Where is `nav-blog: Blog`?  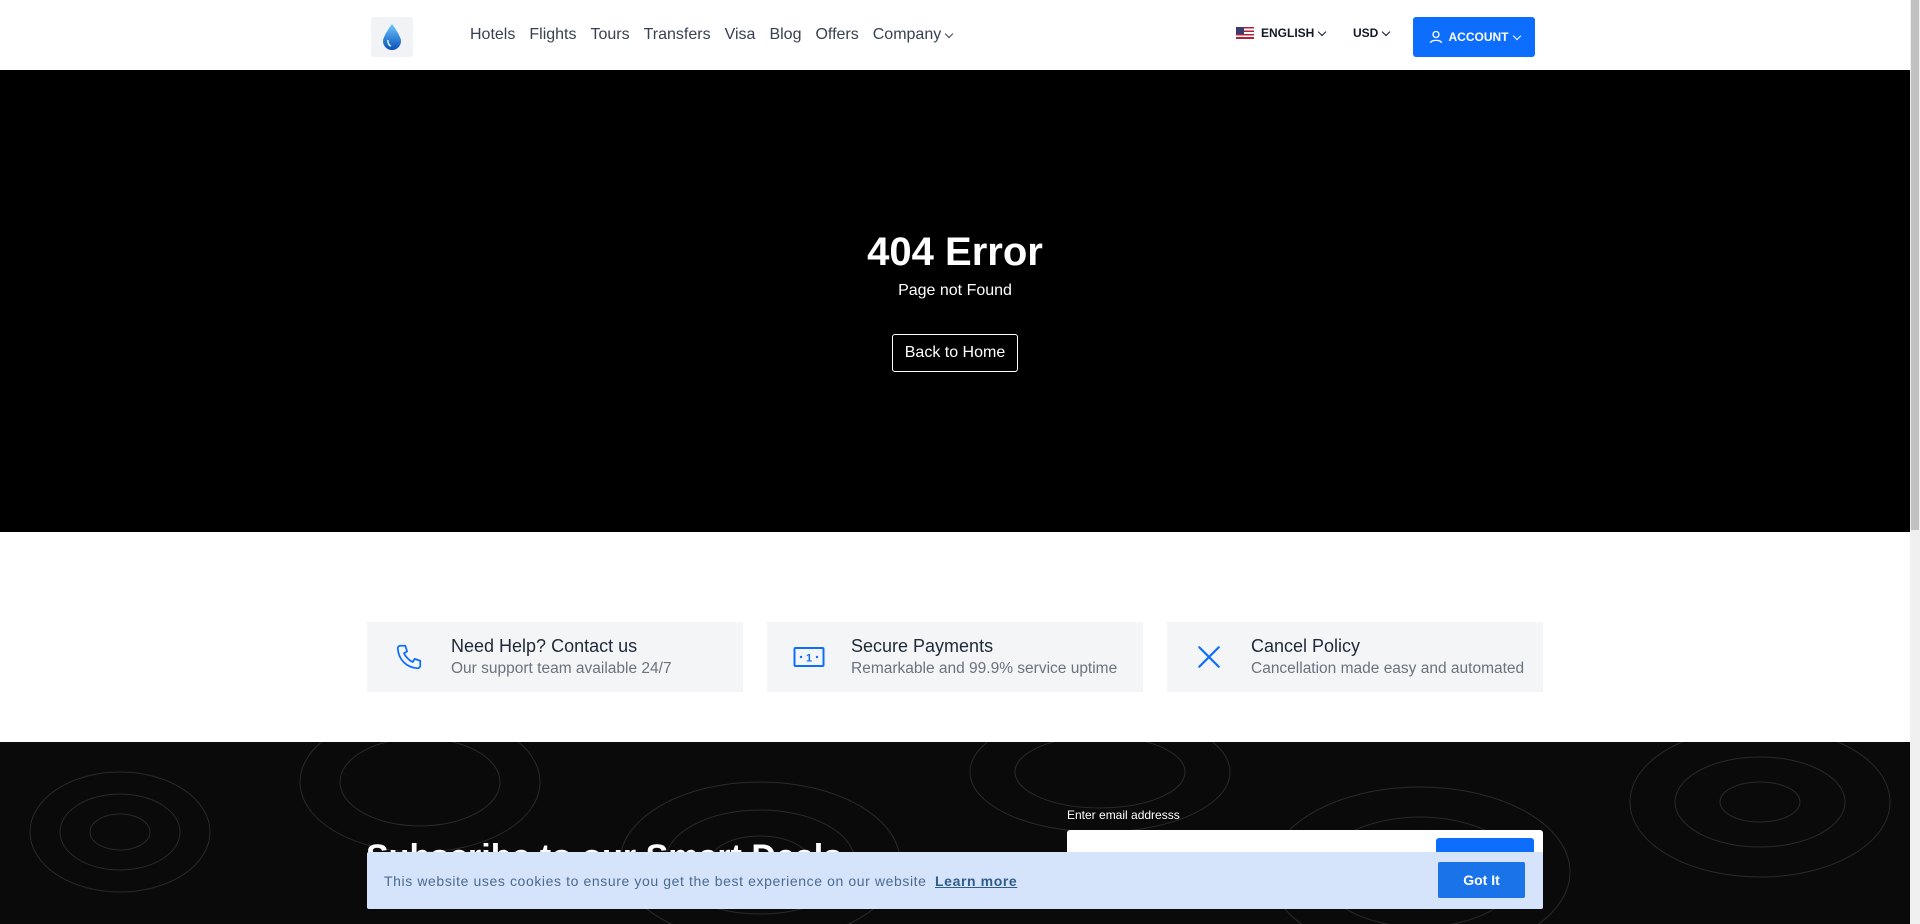 nav-blog: Blog is located at coordinates (785, 35).